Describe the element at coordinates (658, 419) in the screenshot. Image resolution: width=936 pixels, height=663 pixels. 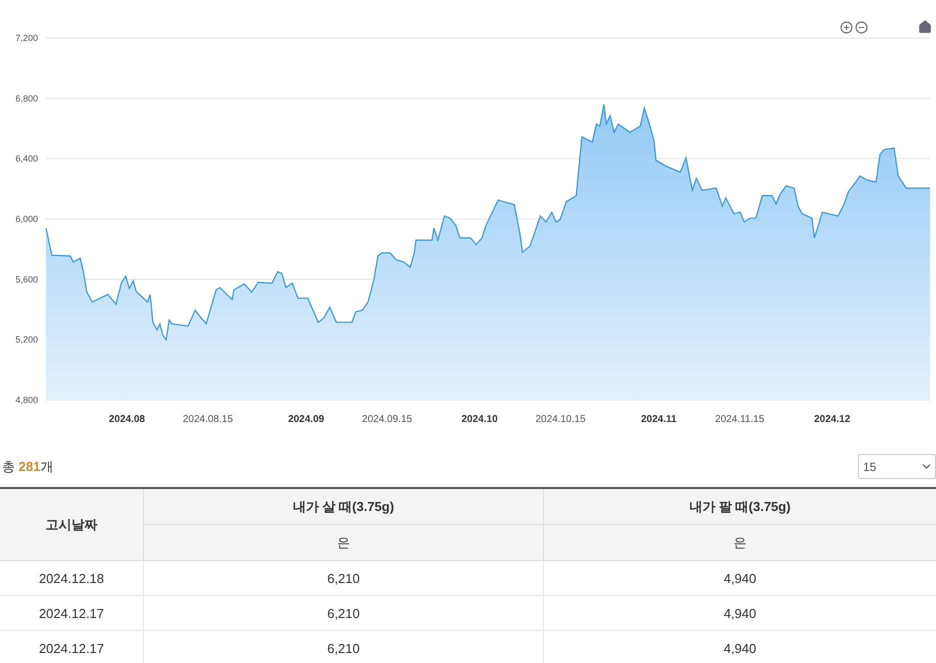
I see `x-axis-label: 2024.11` at that location.